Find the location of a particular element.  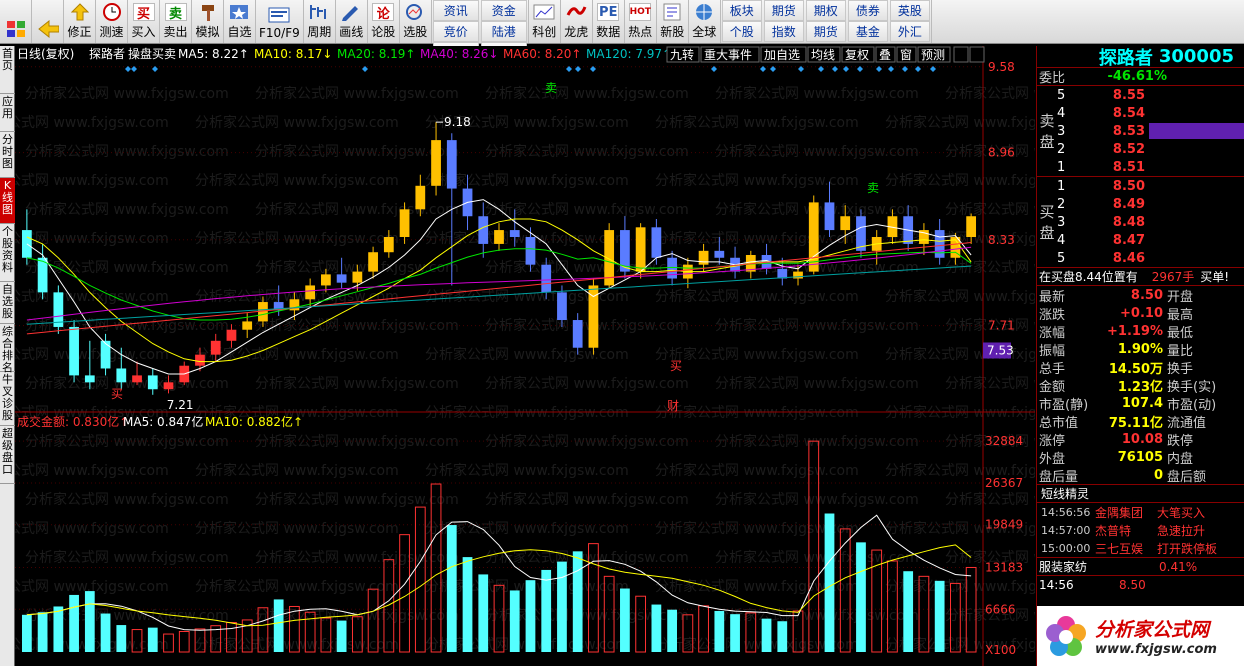

stat-row-6: 市盈(静) 107.4 市盈(动) is located at coordinates (1140, 403).